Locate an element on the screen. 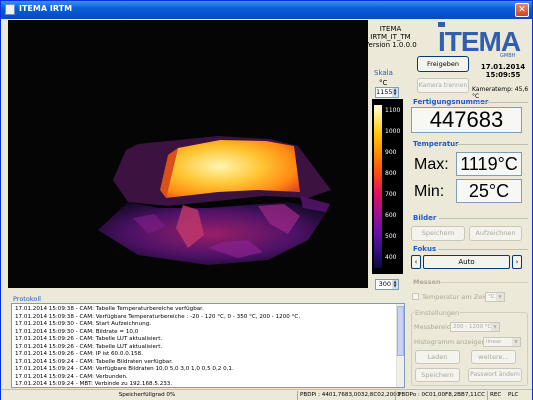 Image resolution: width=533 pixels, height=400 pixels. passwort-aendern-button: Passwort ändern is located at coordinates (495, 375).